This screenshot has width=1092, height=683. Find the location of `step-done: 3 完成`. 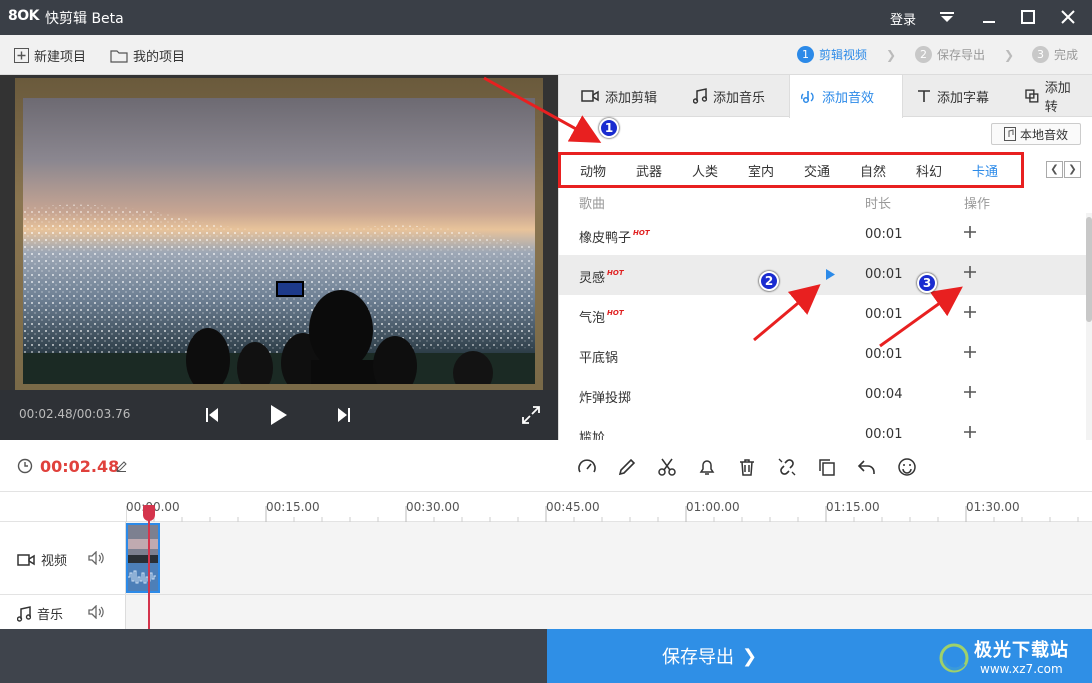

step-done: 3 完成 is located at coordinates (1055, 54).